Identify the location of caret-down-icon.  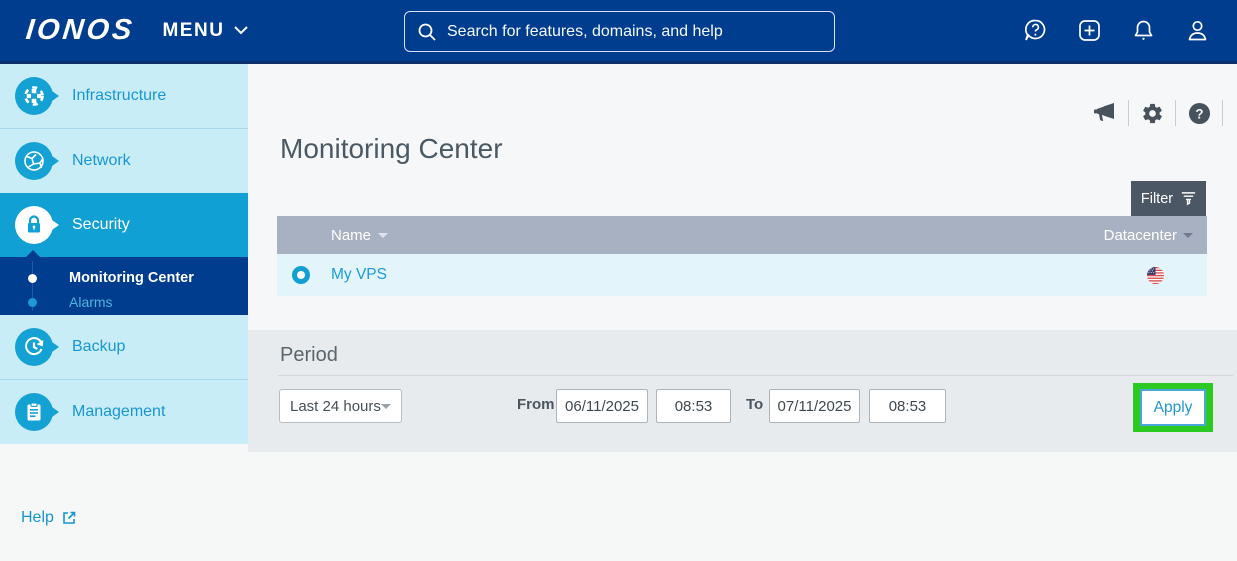
(386, 406).